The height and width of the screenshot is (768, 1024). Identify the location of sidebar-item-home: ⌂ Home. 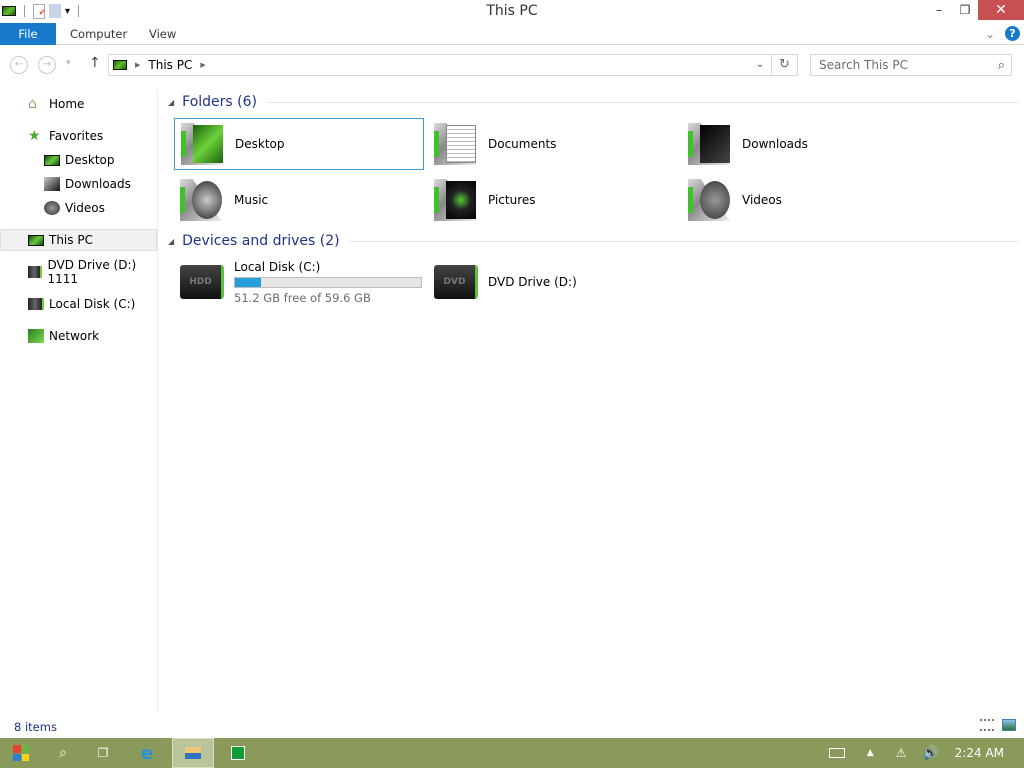
(78, 104).